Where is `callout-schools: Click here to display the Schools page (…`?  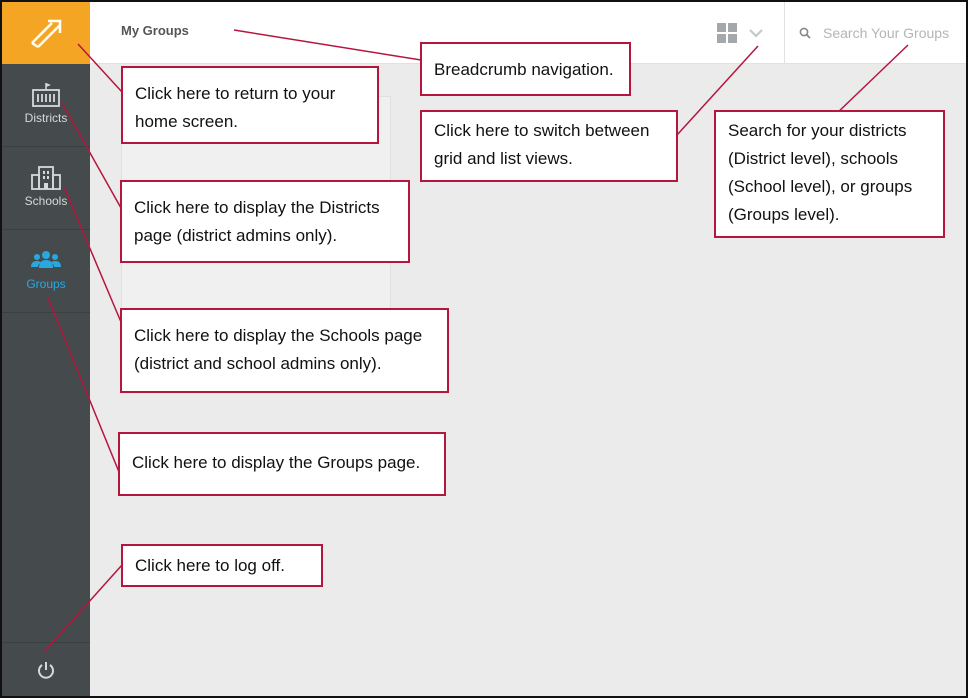
callout-schools: Click here to display the Schools page (… is located at coordinates (284, 350).